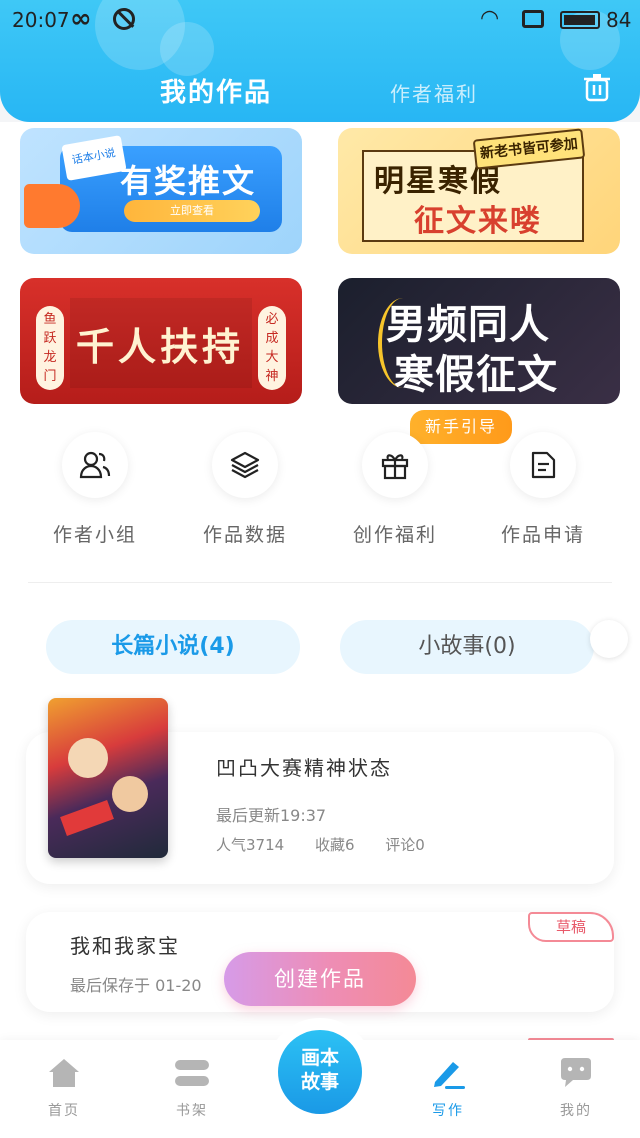 This screenshot has height=1138, width=640. Describe the element at coordinates (479, 191) in the screenshot. I see `banner-winter-contest: 明星寒假 征文来喽 新老书皆可参加` at that location.